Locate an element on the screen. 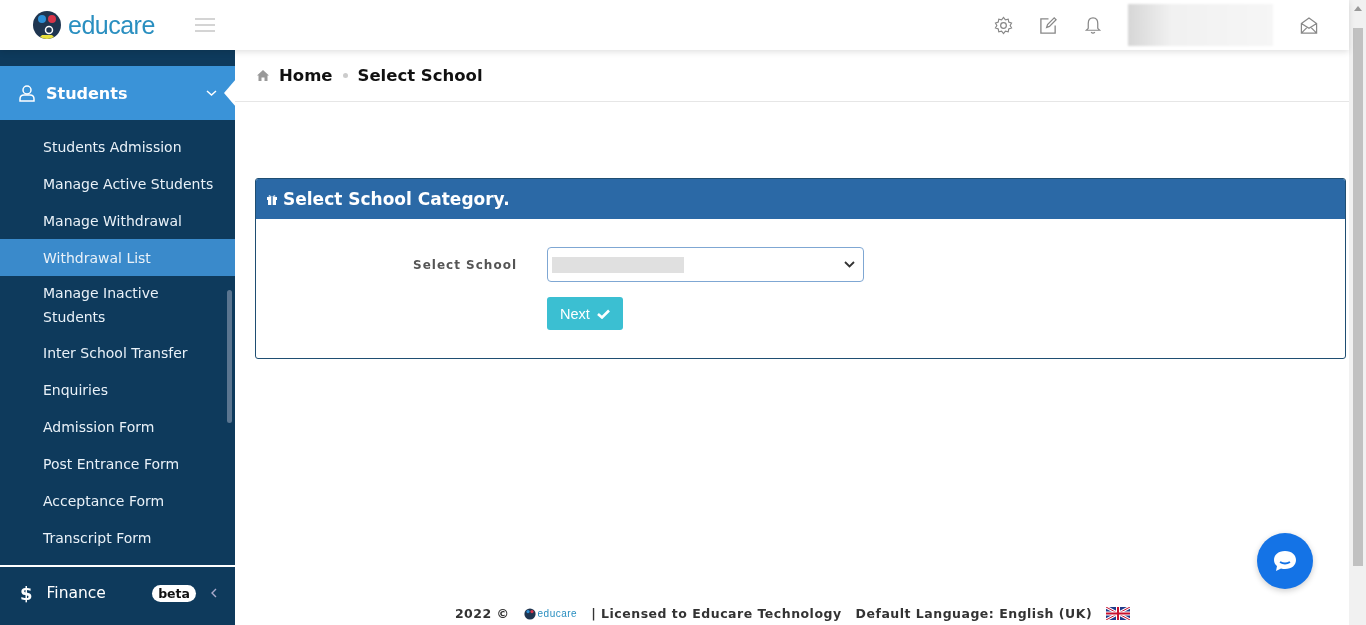 This screenshot has height=625, width=1366. sidebar-item: Manage Active Students is located at coordinates (117, 183).